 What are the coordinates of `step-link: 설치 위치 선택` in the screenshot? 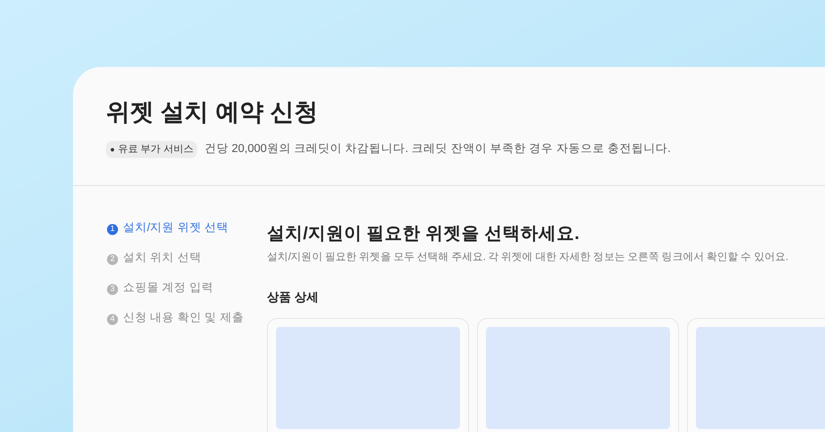 It's located at (162, 259).